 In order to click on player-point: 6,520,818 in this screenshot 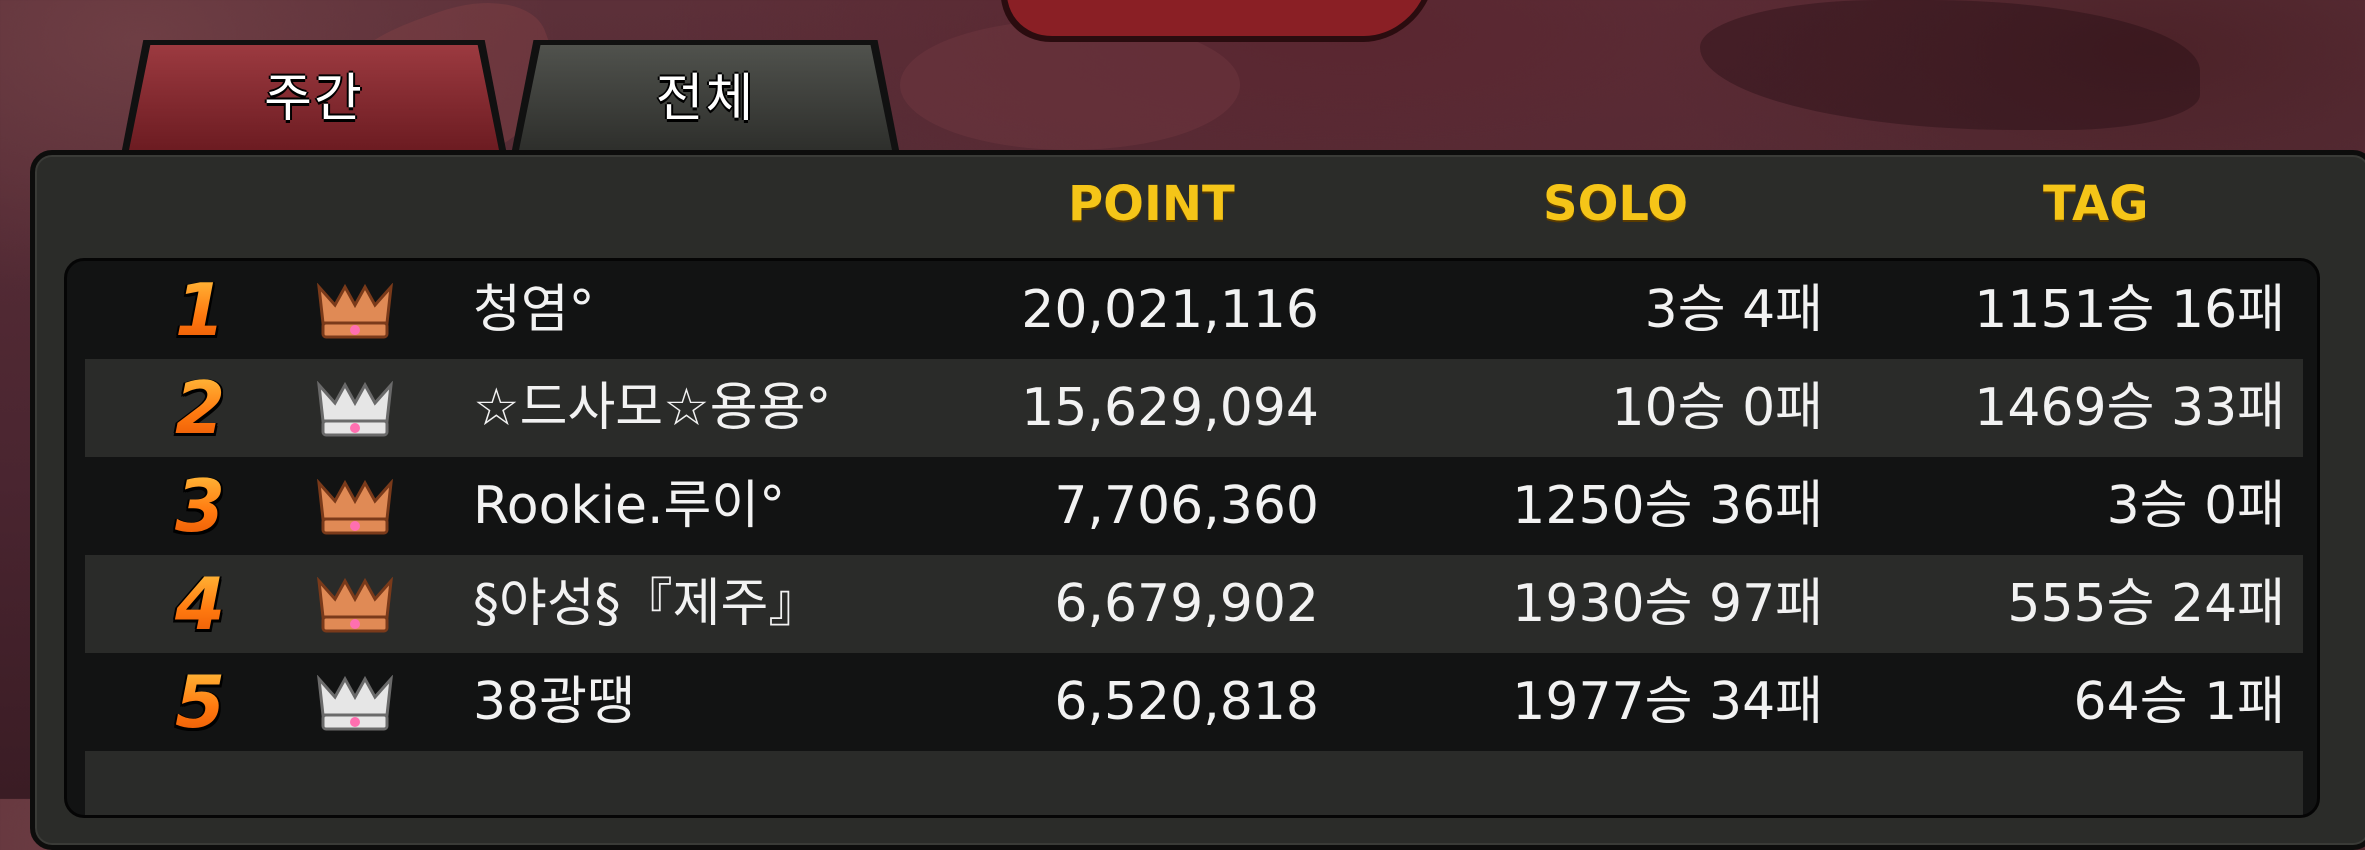, I will do `click(1186, 702)`.